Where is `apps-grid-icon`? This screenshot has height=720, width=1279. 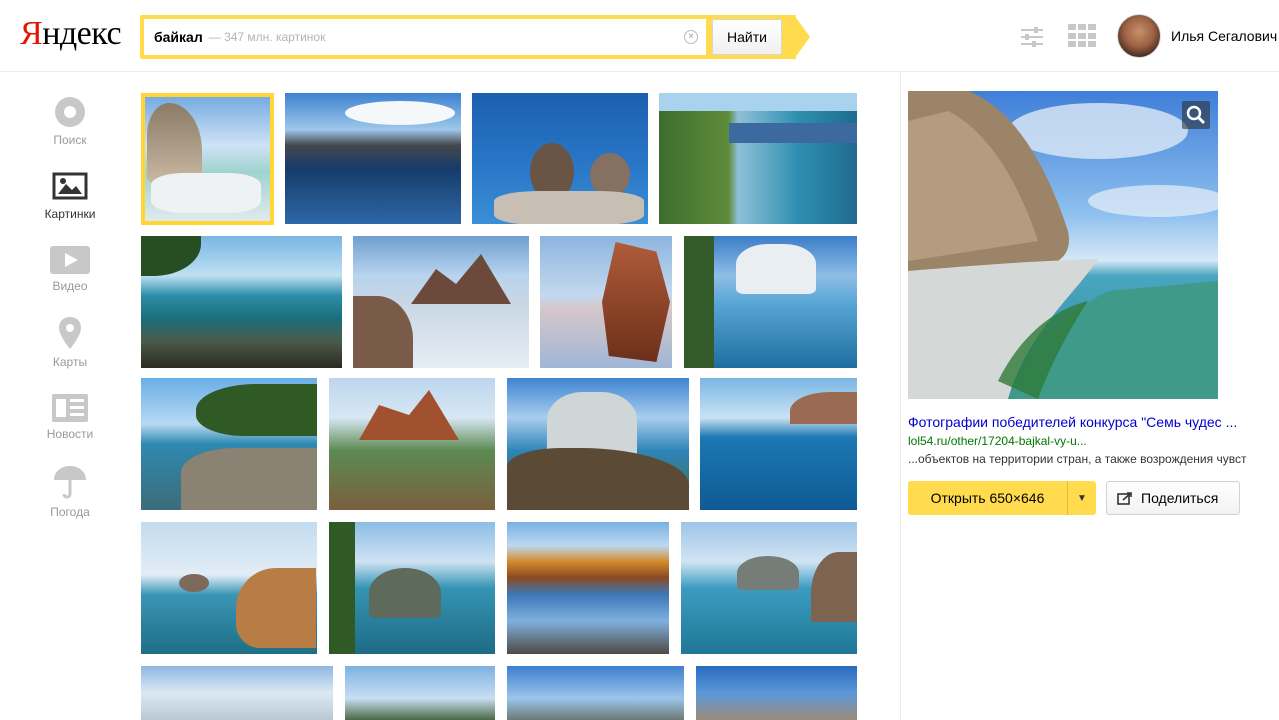
apps-grid-icon is located at coordinates (1082, 36).